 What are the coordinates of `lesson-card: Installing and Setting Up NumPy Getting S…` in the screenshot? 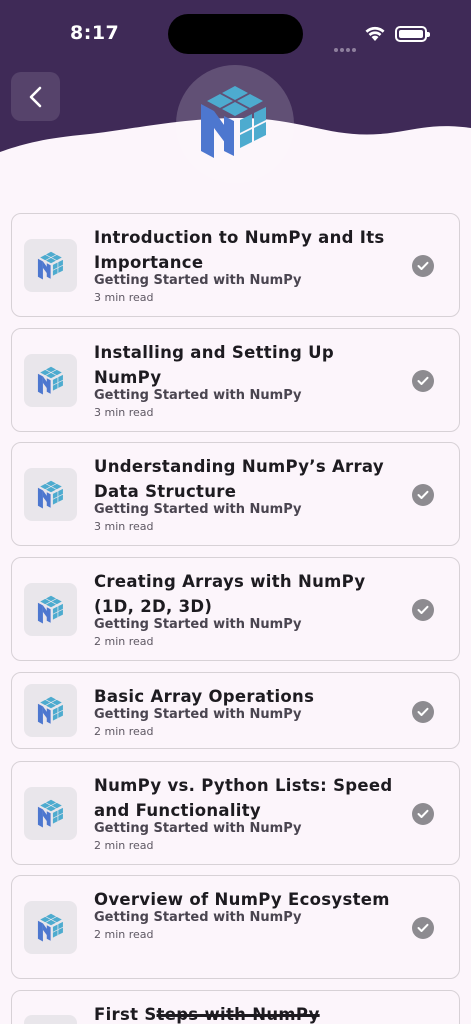 It's located at (235, 380).